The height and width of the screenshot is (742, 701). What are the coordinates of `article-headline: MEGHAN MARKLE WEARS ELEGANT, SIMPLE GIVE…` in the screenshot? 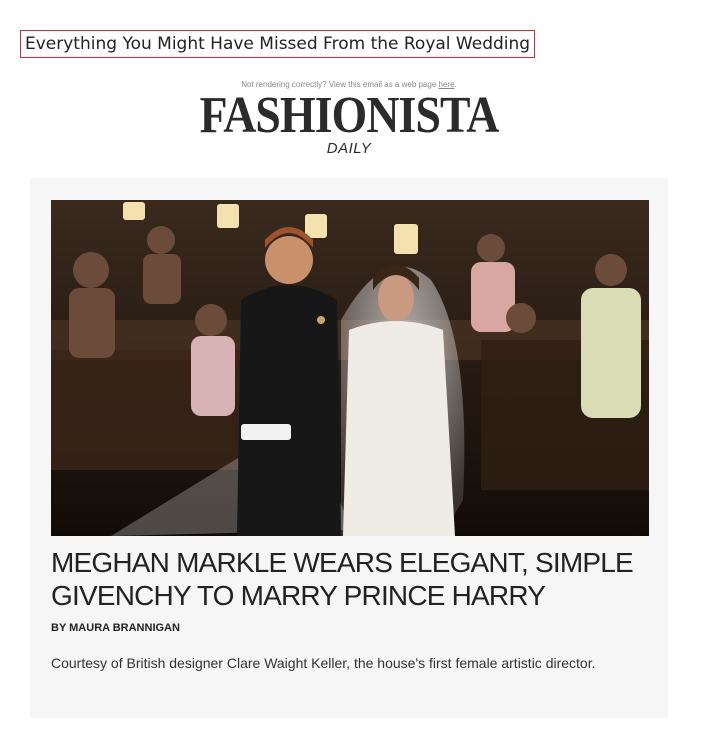 It's located at (351, 579).